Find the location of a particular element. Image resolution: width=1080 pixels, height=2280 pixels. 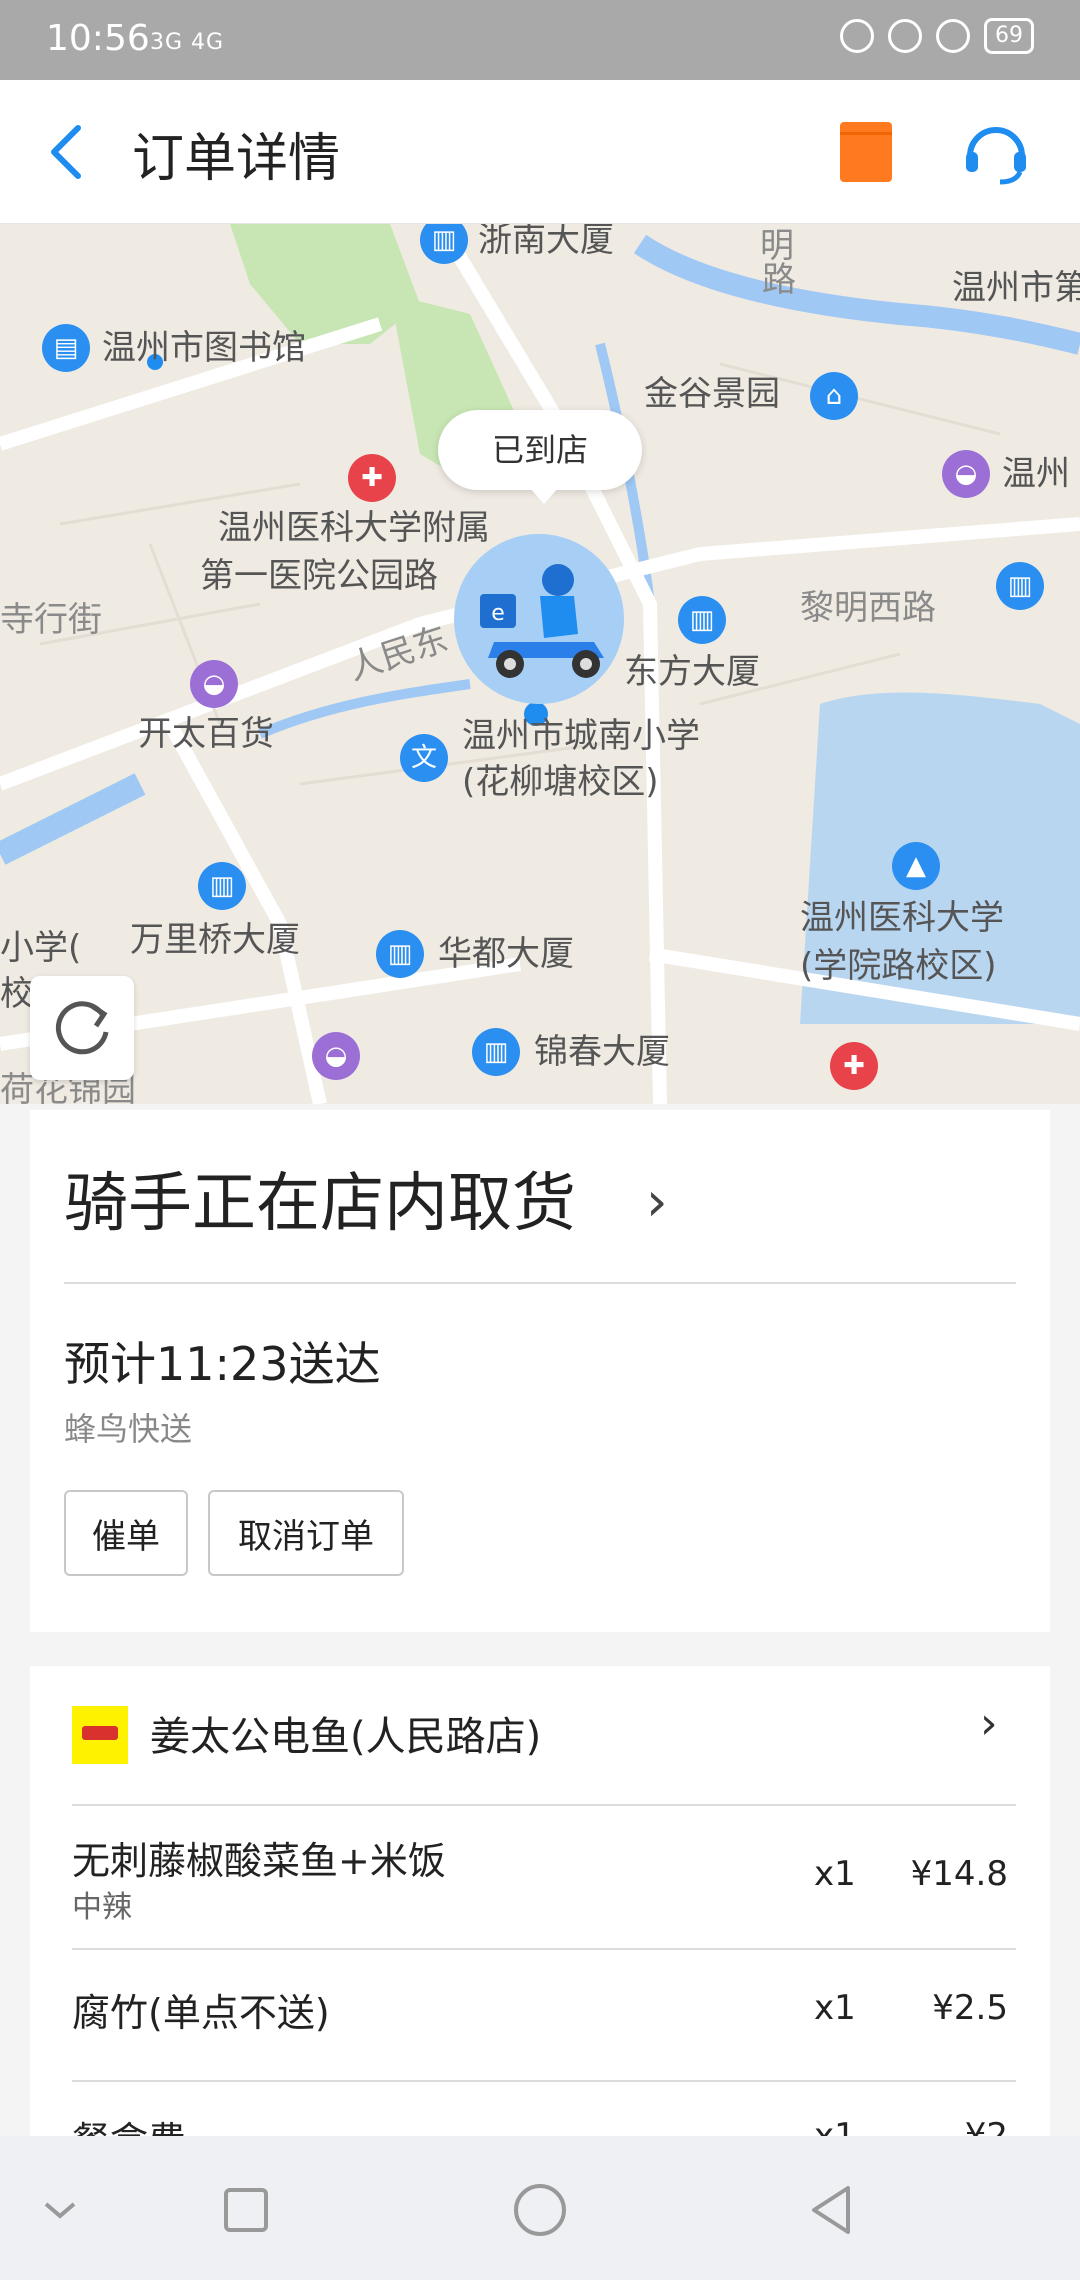

map-label: 温州市第 is located at coordinates (1016, 288).